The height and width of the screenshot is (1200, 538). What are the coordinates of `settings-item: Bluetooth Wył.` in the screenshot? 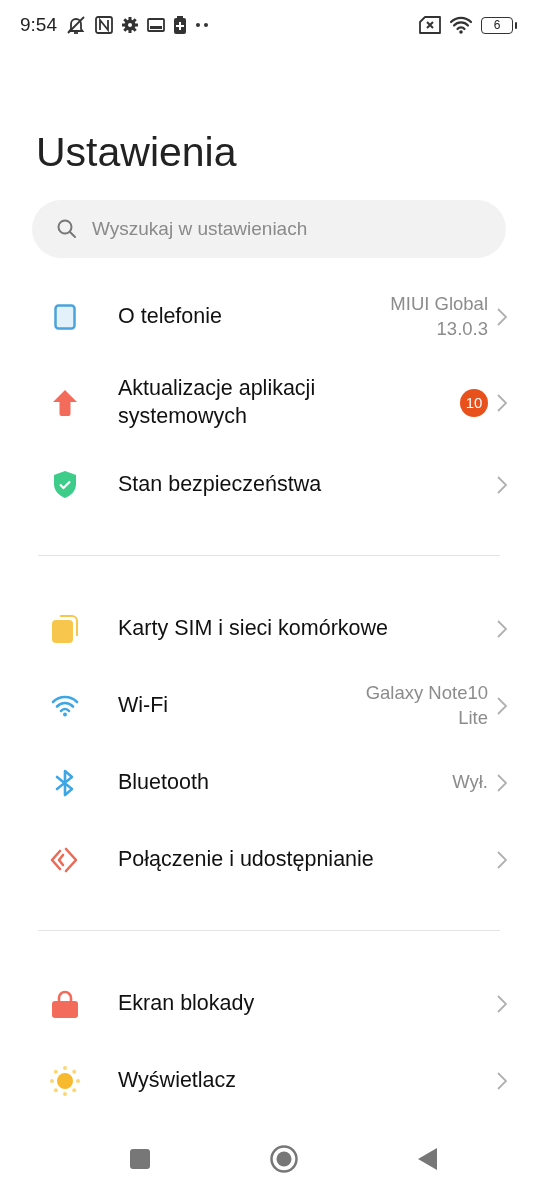 It's located at (269, 782).